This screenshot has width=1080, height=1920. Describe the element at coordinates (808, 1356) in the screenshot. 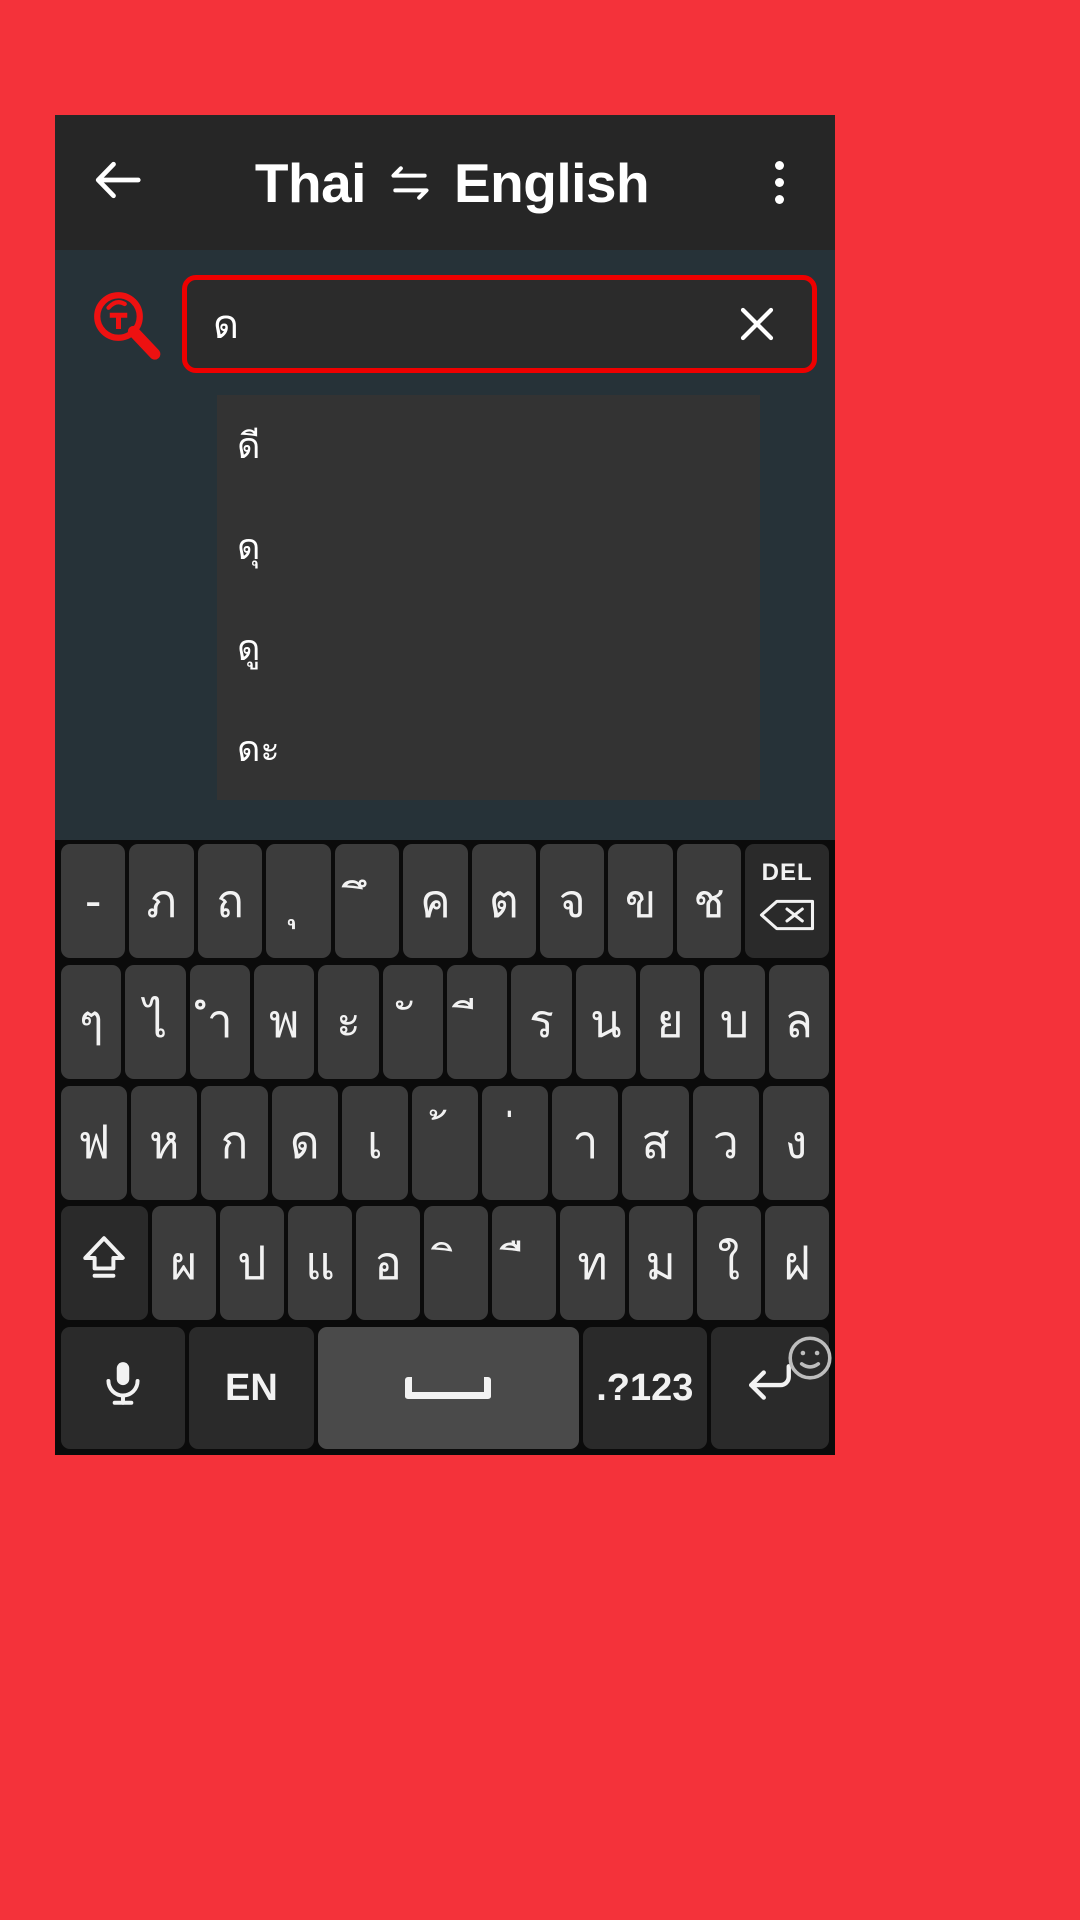

I see `emoji-icon` at that location.